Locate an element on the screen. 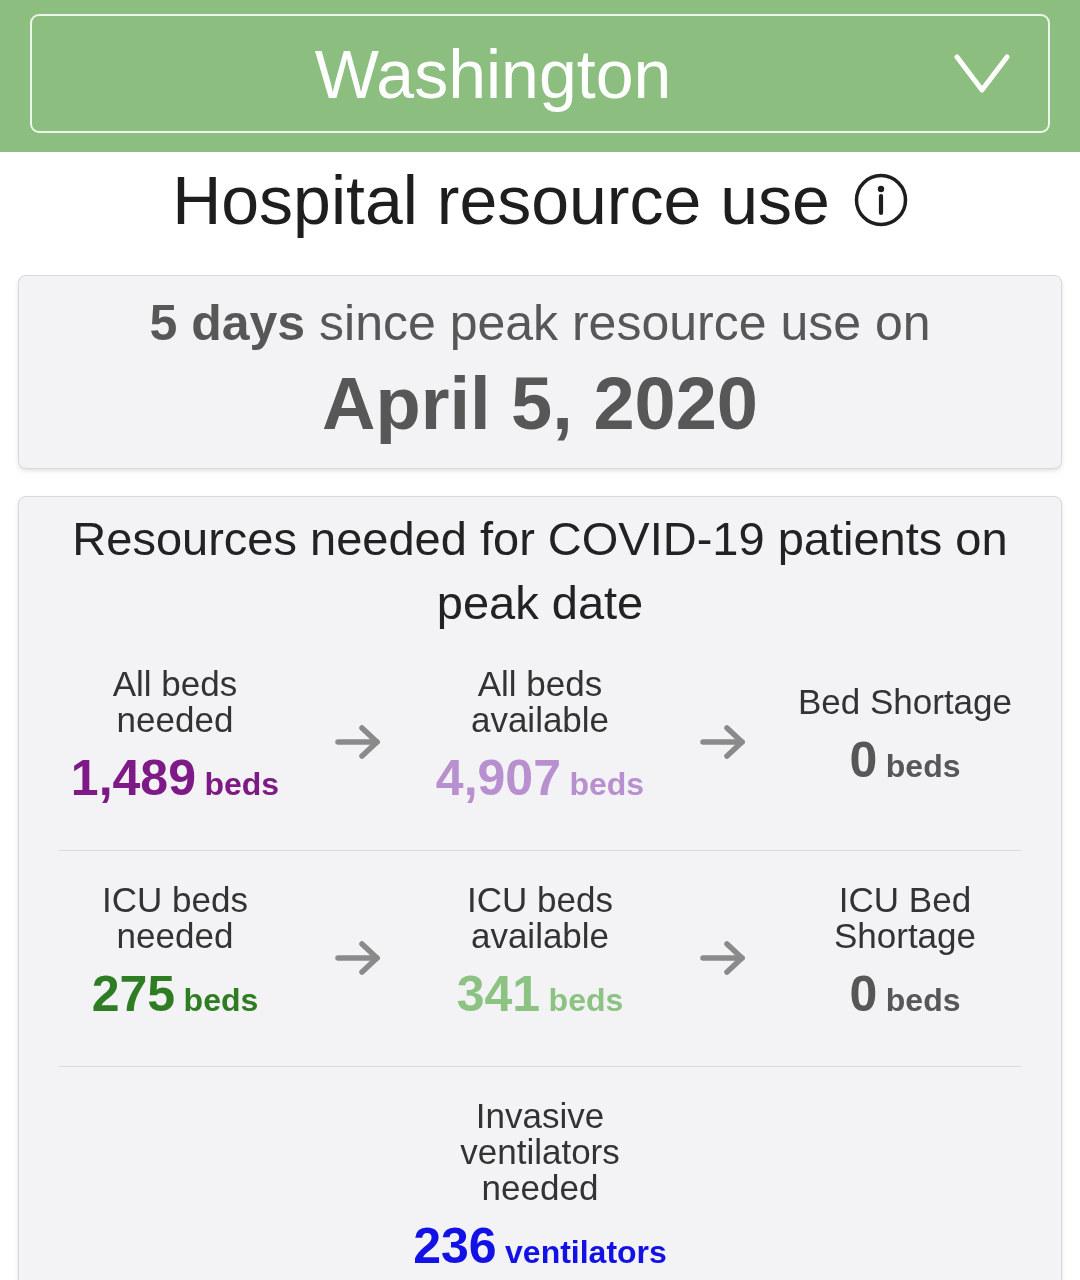  resource-count: 341 beds is located at coordinates (540, 995).